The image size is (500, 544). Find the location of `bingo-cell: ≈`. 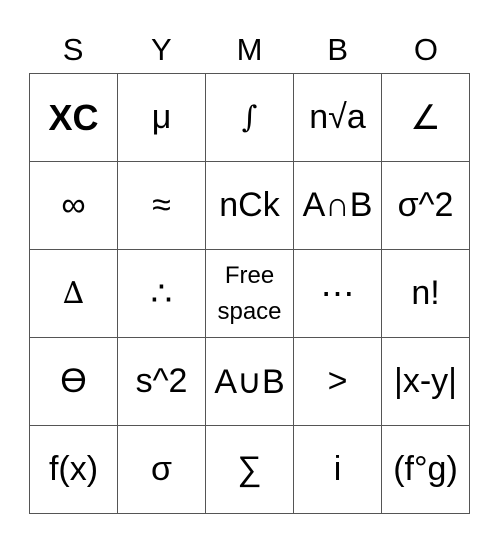

bingo-cell: ≈ is located at coordinates (162, 206).